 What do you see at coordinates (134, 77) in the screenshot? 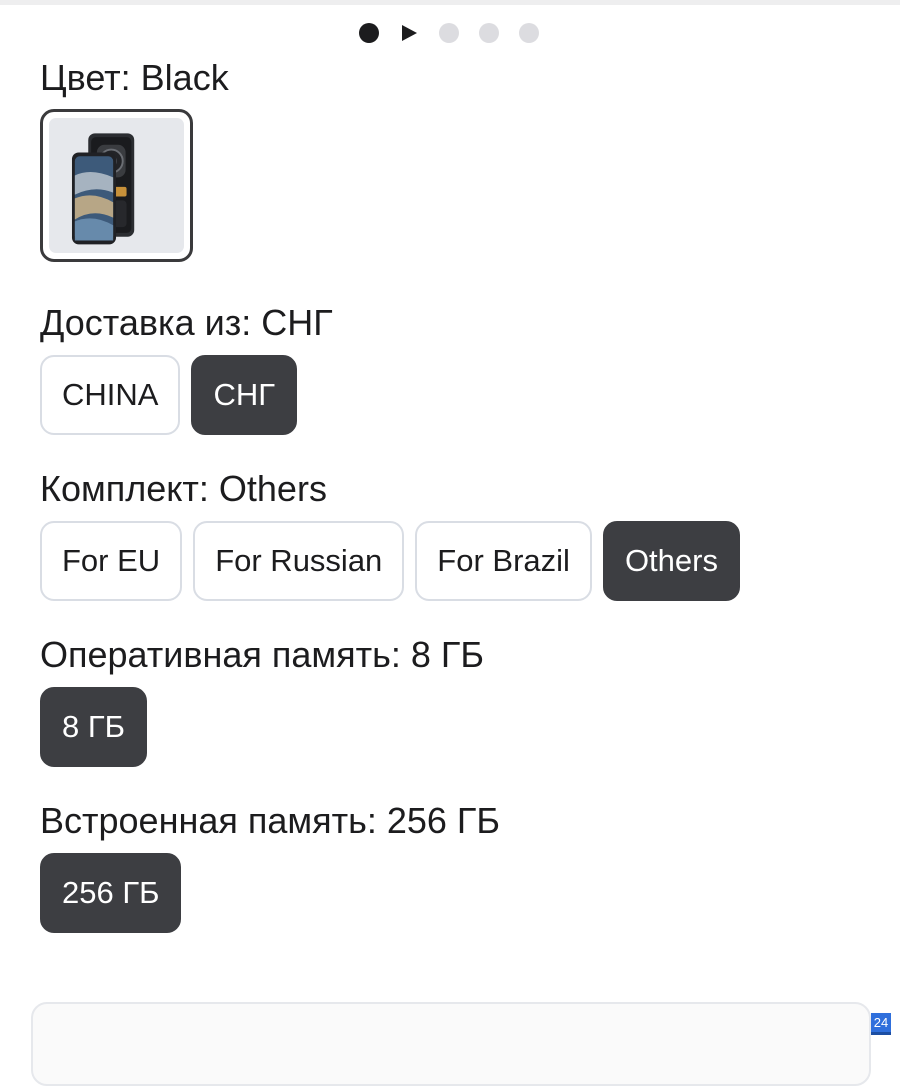
I see `color-label: Цвет: Black` at bounding box center [134, 77].